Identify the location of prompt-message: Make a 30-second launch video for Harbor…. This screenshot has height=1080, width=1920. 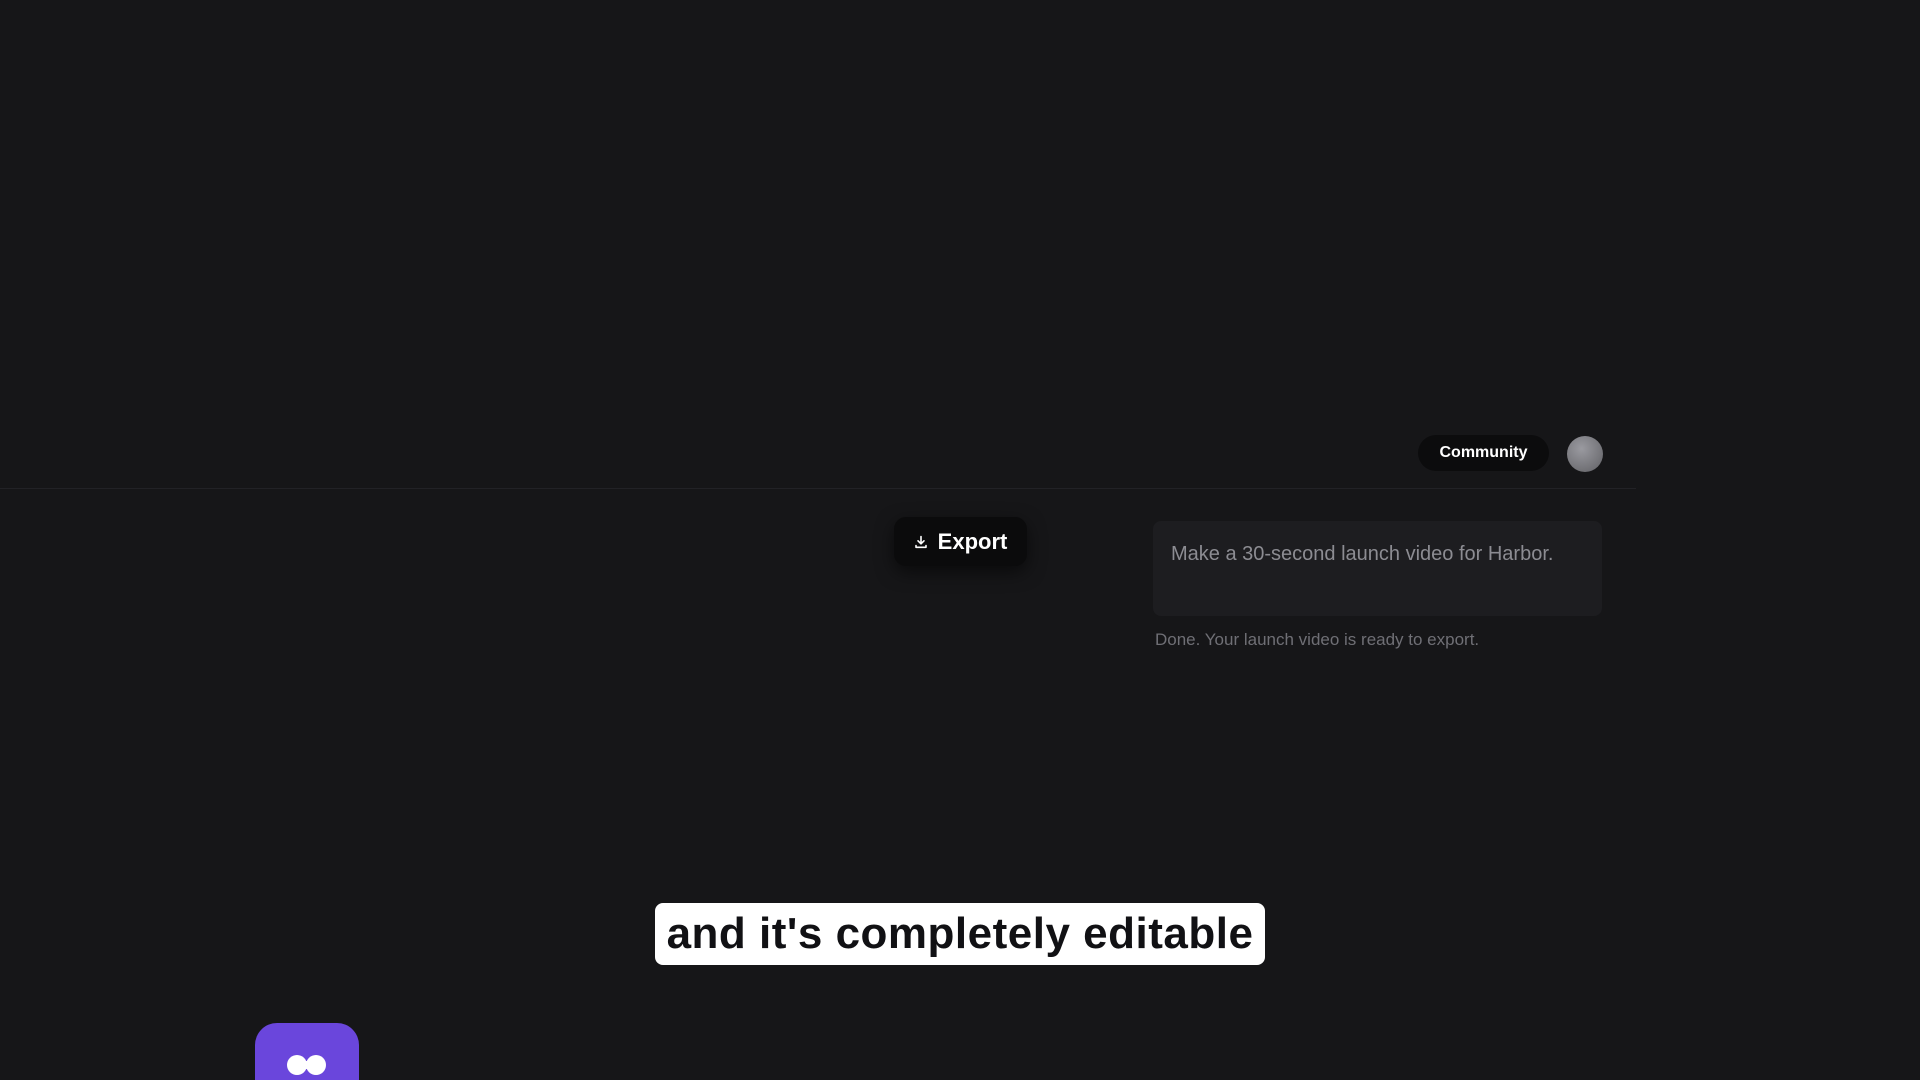
(1377, 568).